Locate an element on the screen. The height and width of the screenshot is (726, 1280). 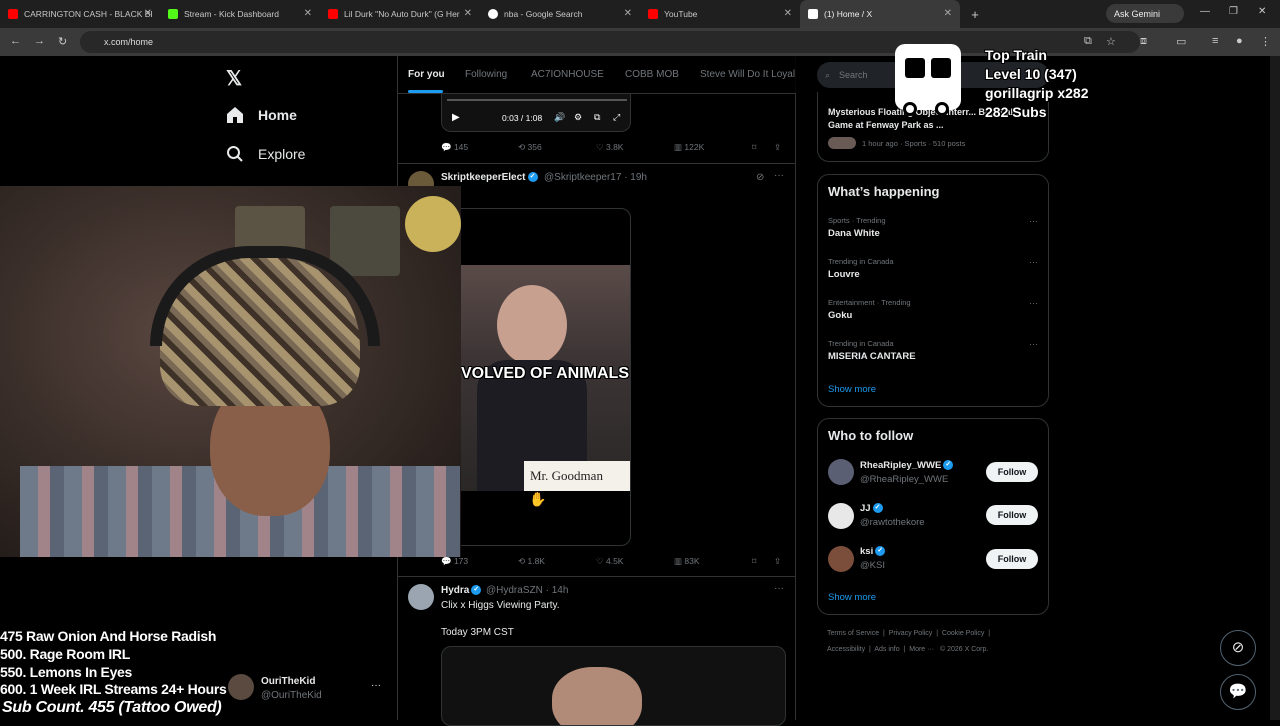
volume-icon: 🔊 is located at coordinates (559, 117).